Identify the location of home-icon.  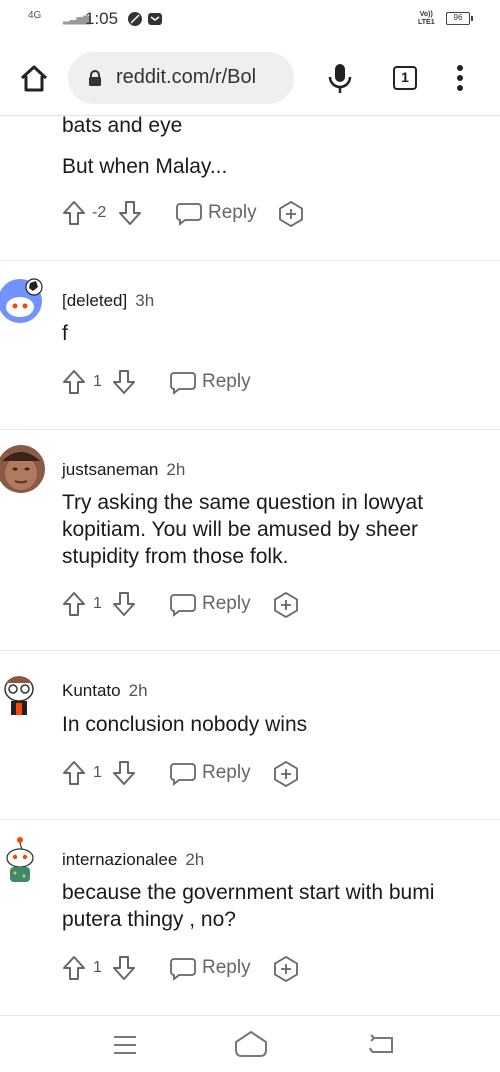
(34, 78).